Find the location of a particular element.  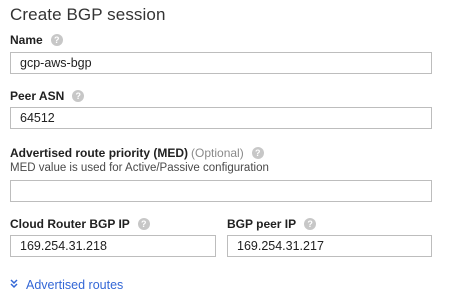

name-label-row: Name ? is located at coordinates (36, 40).